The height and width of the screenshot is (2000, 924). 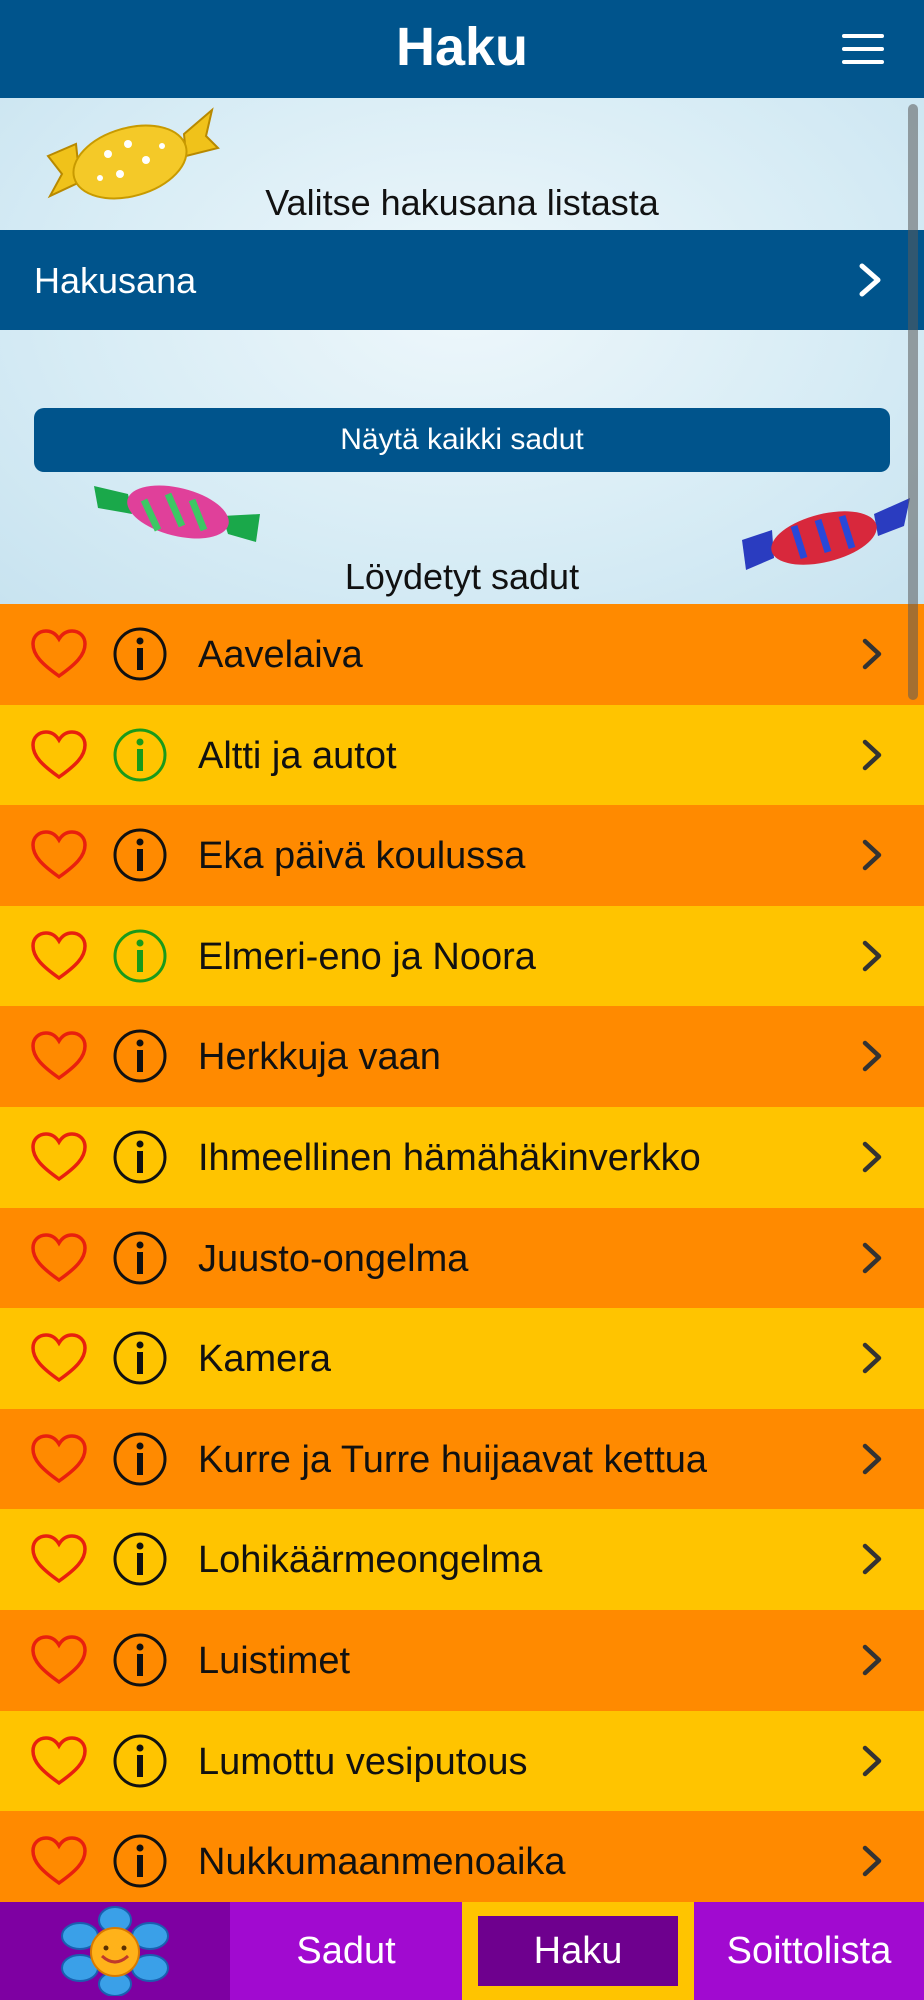 I want to click on story-title: Luistimet, so click(x=274, y=1660).